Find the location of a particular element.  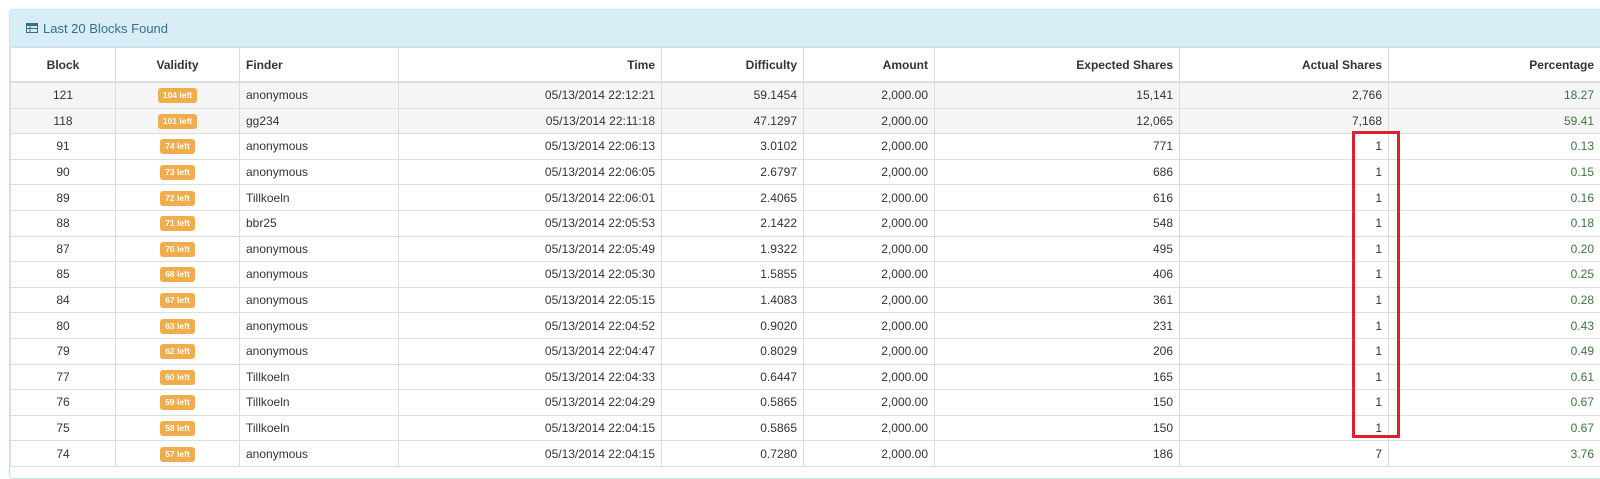

cell-percentage: 0.43 is located at coordinates (1494, 326).